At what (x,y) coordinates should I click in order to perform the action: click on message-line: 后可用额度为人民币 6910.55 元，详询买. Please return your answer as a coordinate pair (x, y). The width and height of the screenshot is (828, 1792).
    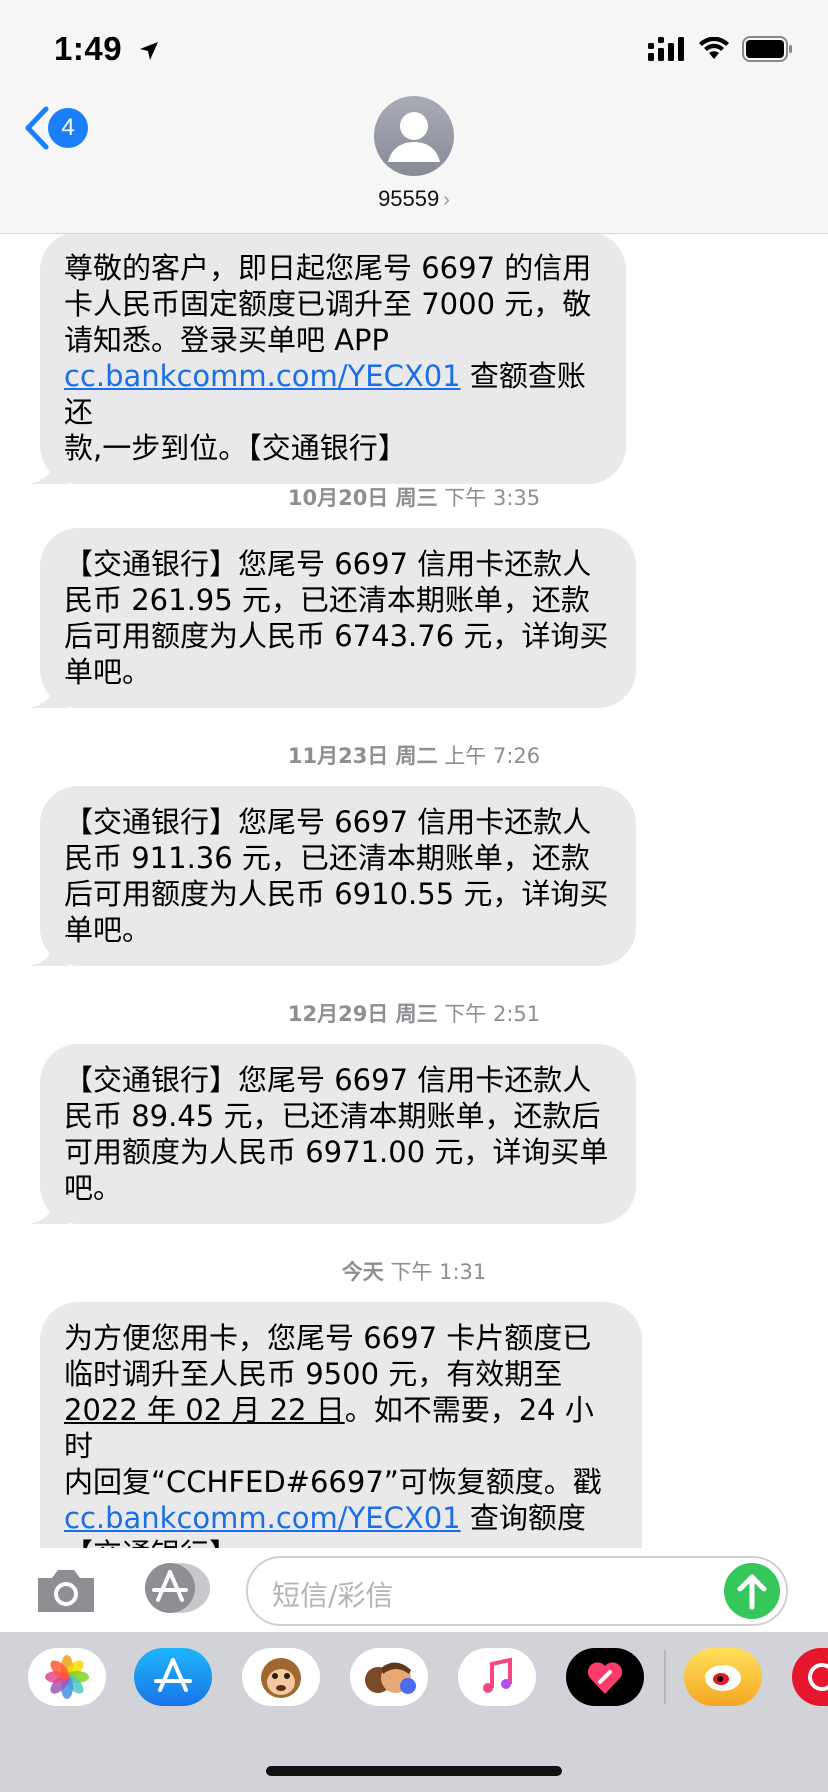
    Looking at the image, I should click on (336, 894).